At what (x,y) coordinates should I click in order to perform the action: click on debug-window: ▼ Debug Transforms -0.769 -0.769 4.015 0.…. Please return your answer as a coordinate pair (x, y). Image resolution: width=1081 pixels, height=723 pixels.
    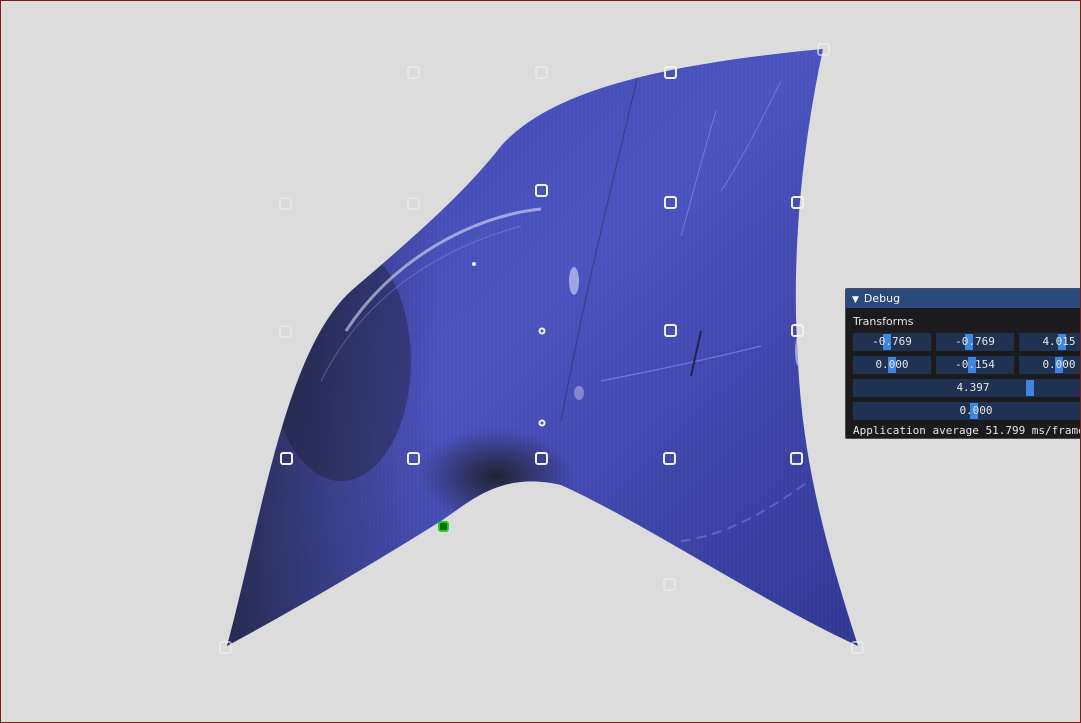
    Looking at the image, I should click on (963, 363).